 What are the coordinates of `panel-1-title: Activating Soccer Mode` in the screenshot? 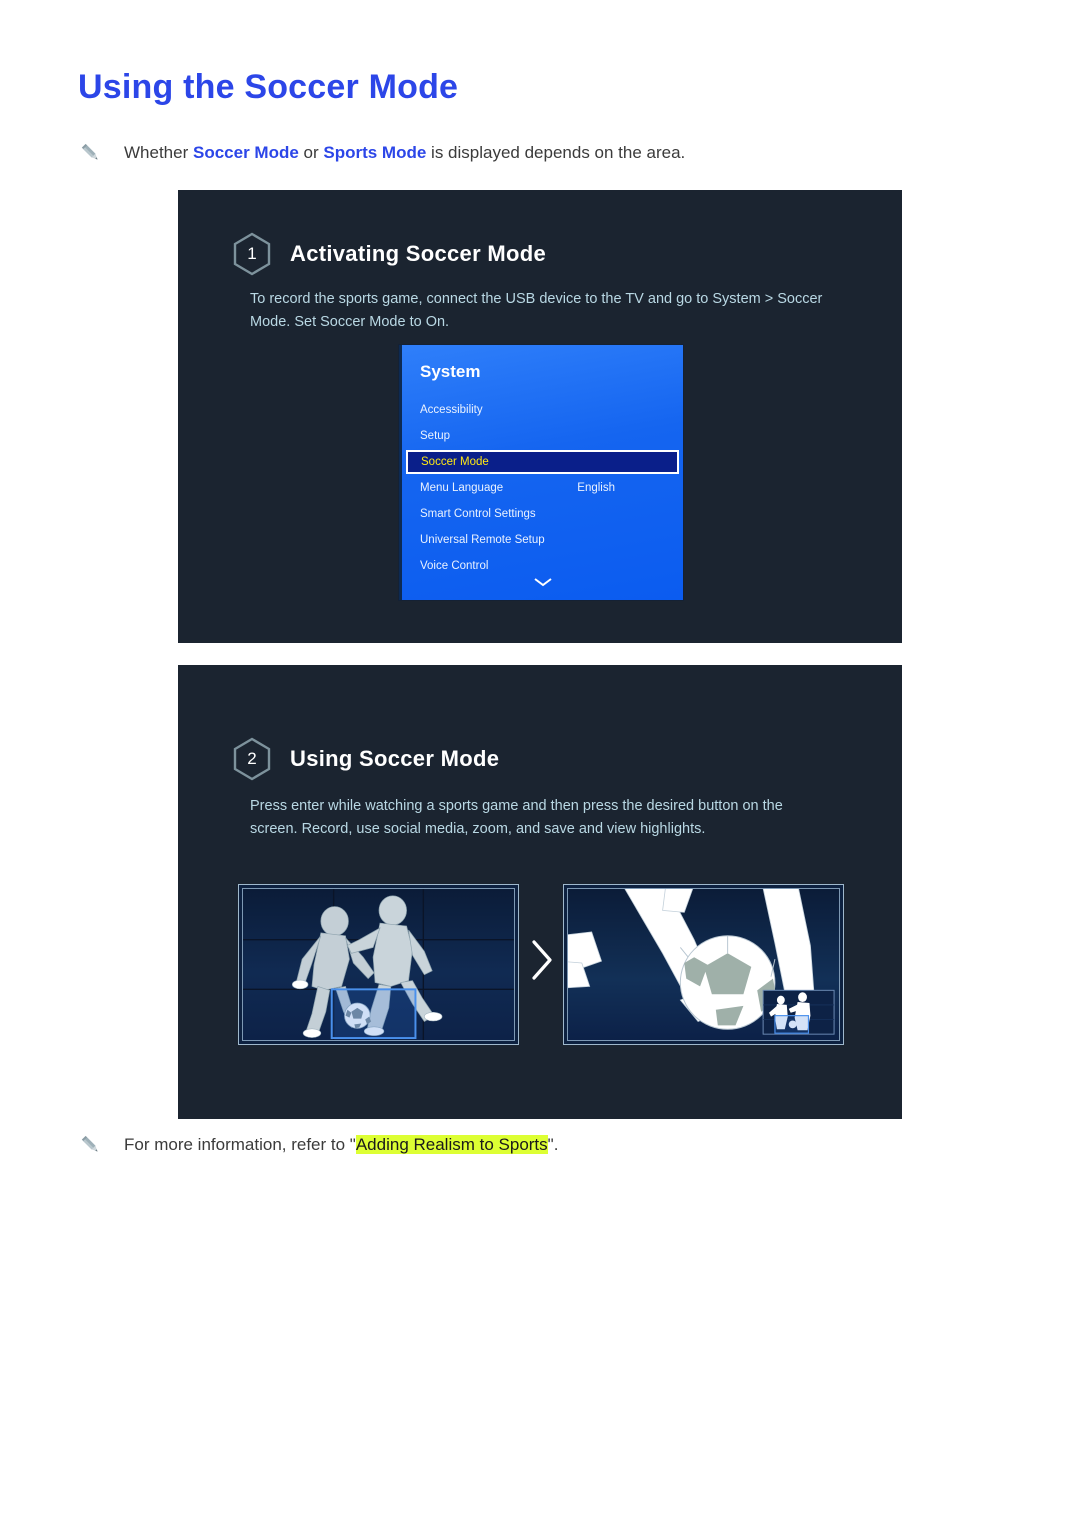 It's located at (418, 253).